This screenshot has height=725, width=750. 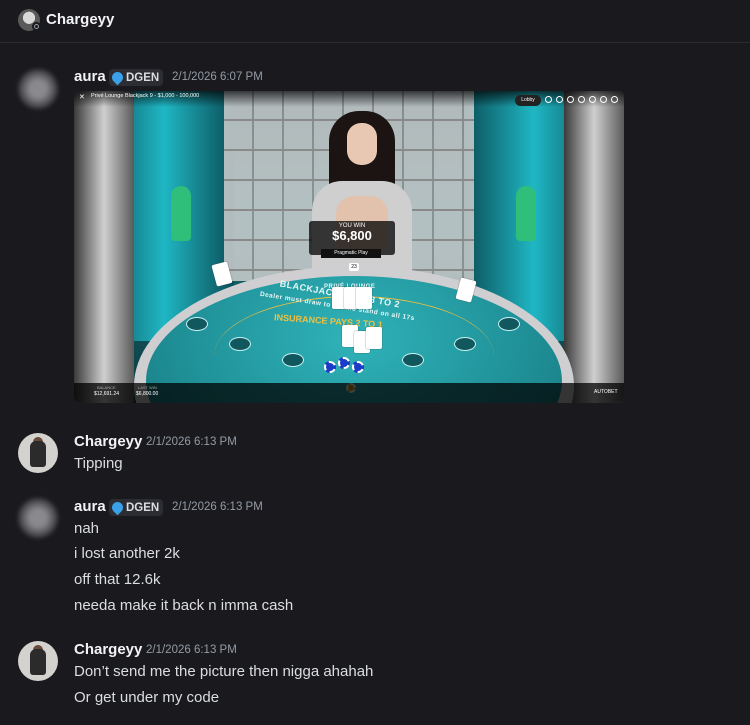 What do you see at coordinates (36, 26) in the screenshot?
I see `status-indicator-icon` at bounding box center [36, 26].